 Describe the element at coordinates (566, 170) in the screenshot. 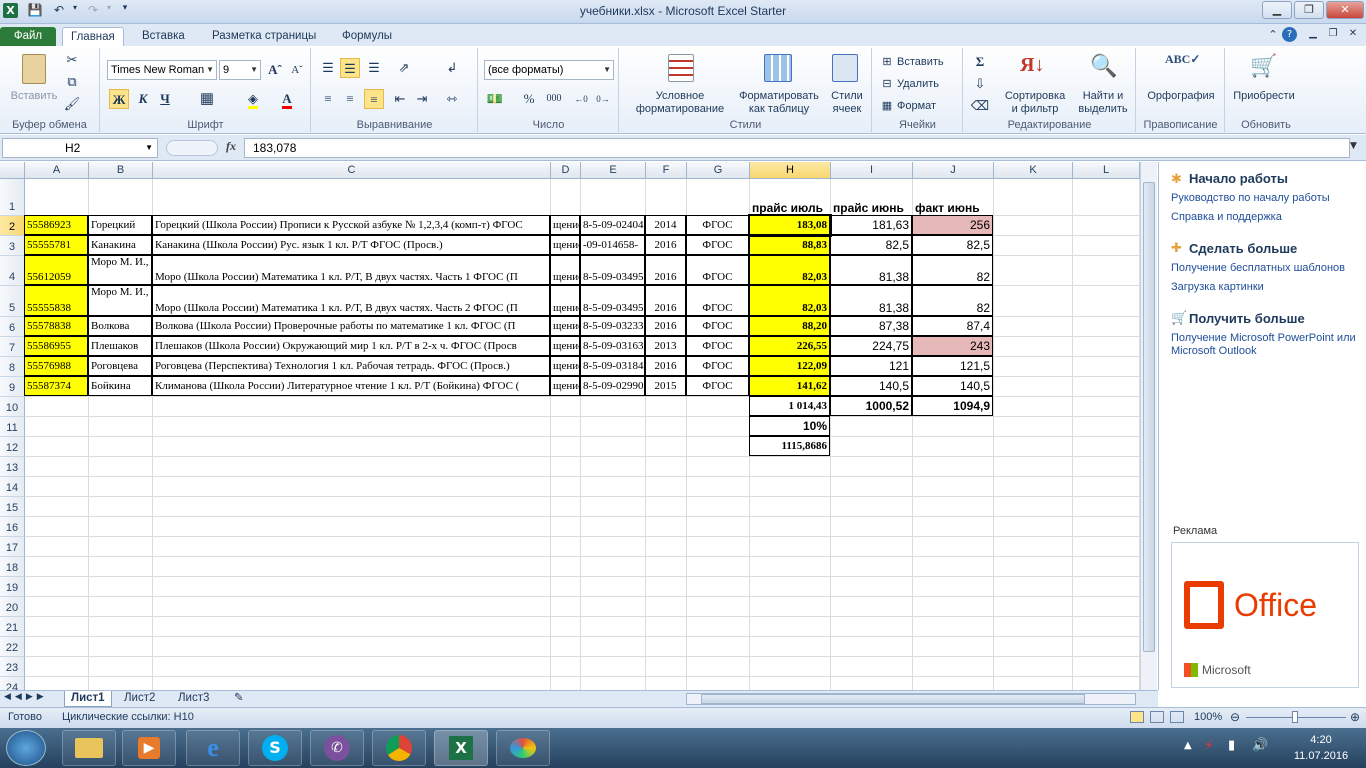

I see `column-header-d: D` at that location.